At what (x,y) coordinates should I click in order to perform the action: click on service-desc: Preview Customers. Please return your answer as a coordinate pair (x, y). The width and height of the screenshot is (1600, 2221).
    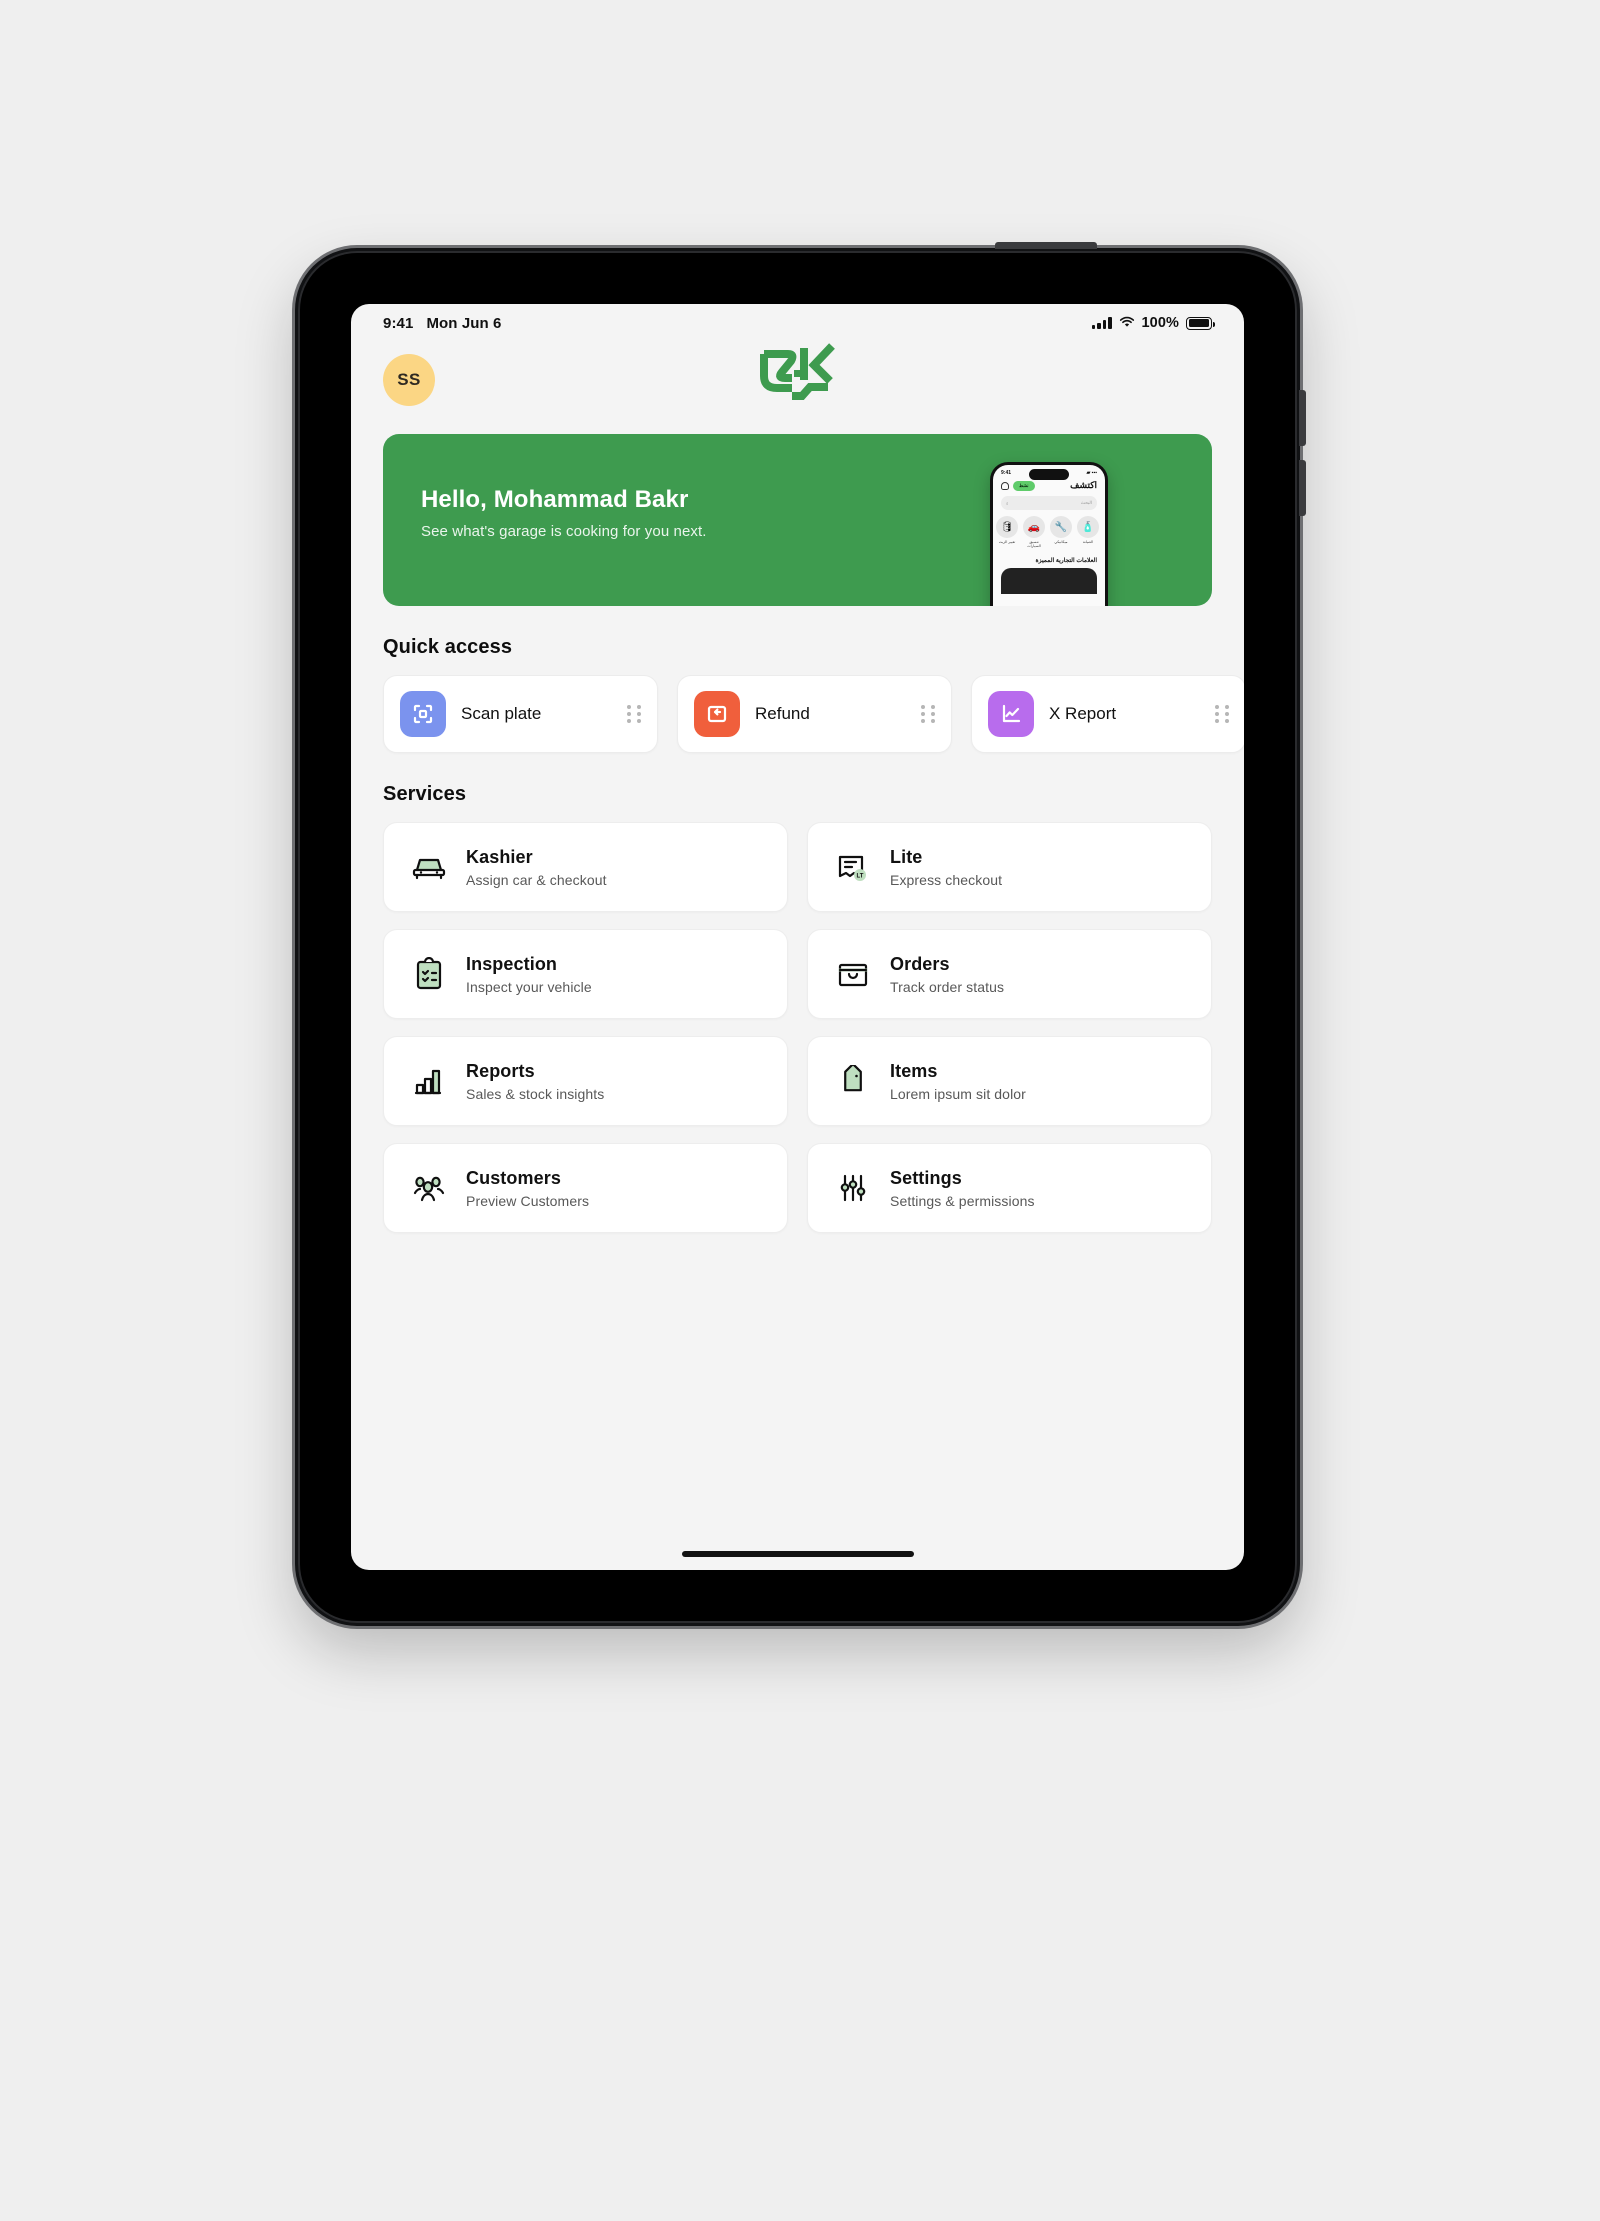
    Looking at the image, I should click on (528, 1200).